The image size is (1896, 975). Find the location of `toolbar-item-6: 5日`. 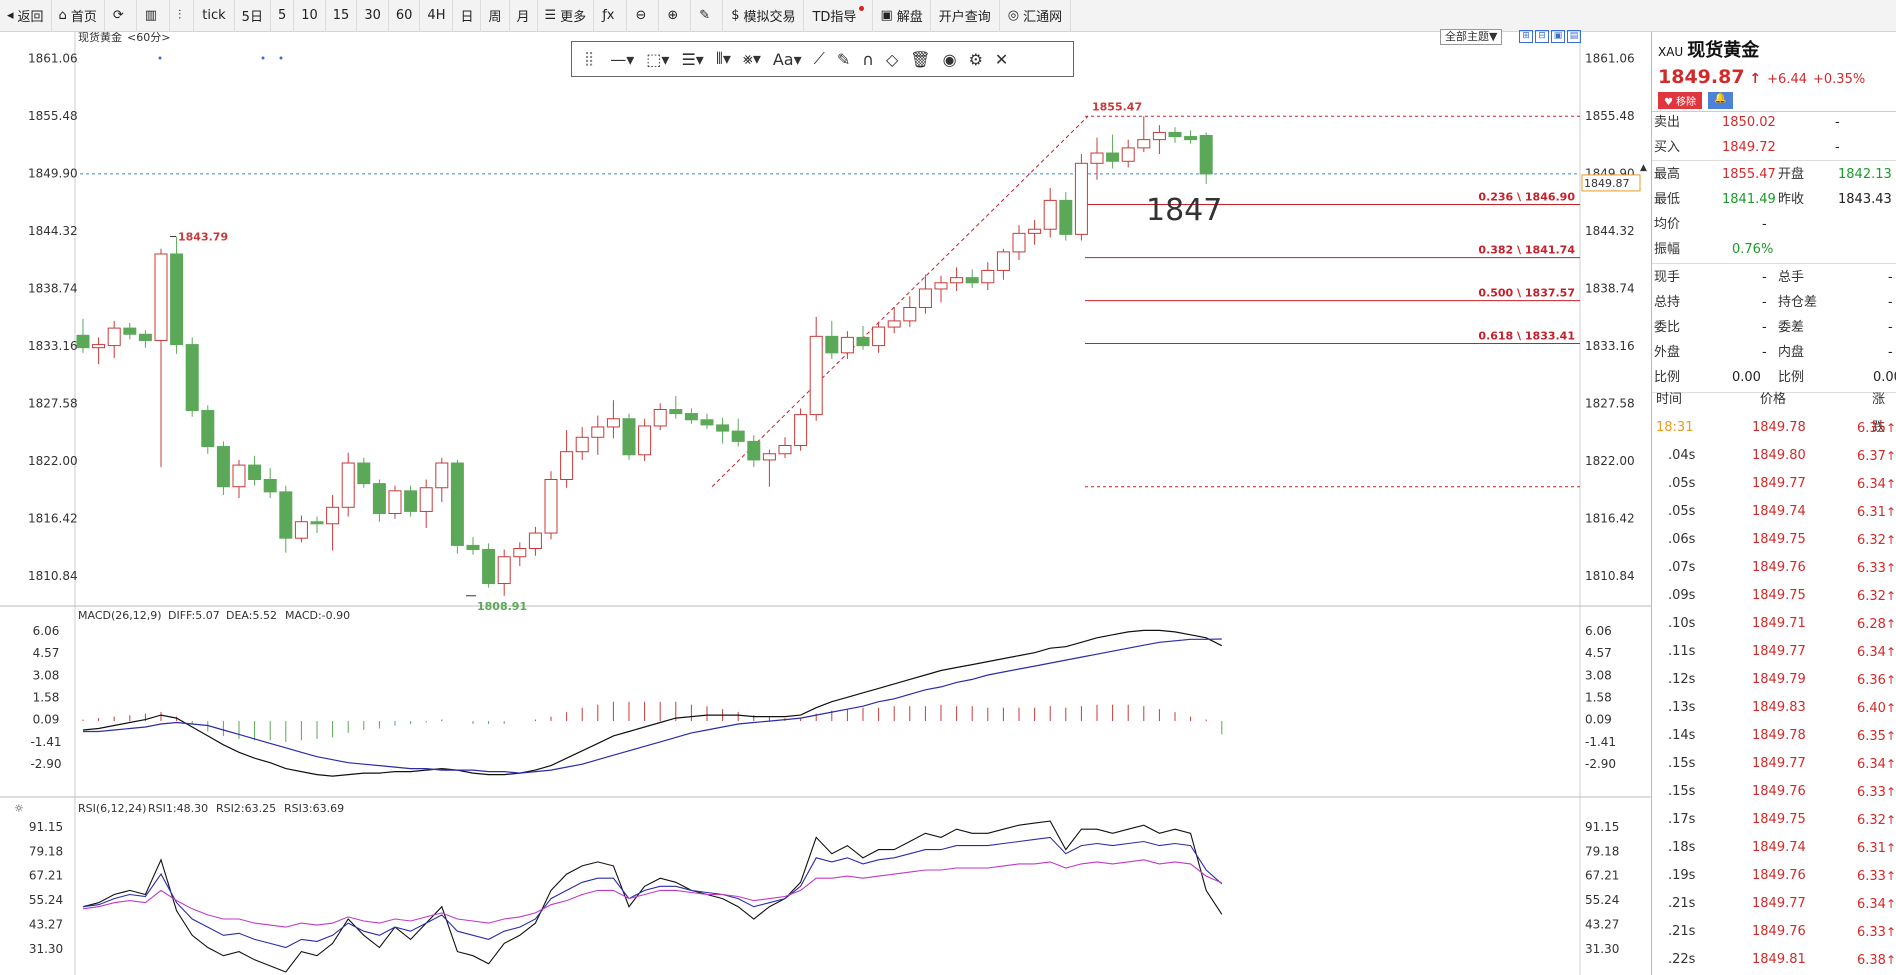

toolbar-item-6: 5日 is located at coordinates (253, 16).